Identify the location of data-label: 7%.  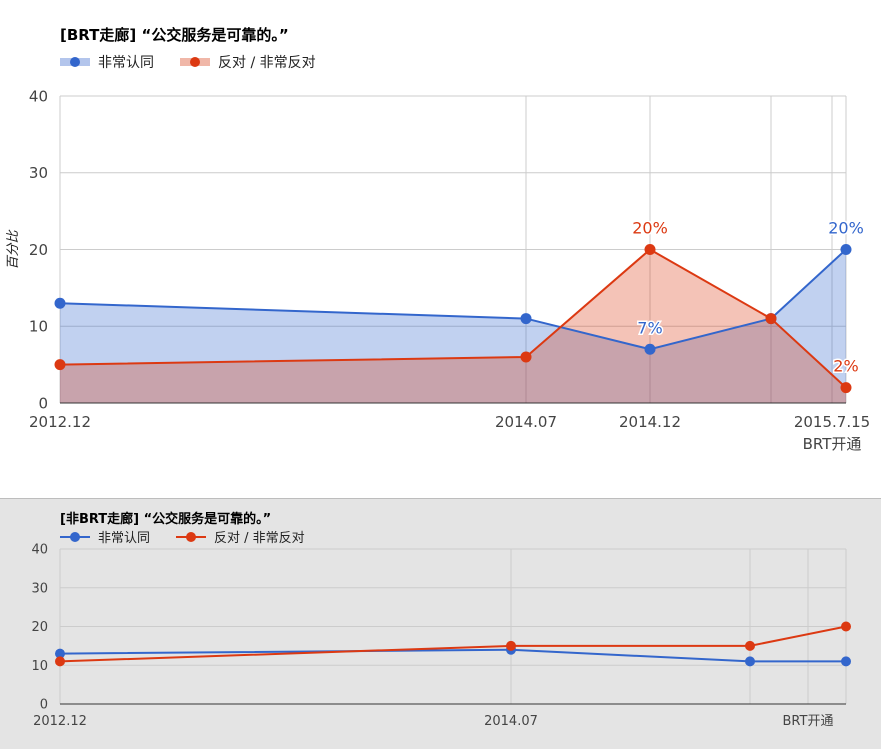
(649, 327).